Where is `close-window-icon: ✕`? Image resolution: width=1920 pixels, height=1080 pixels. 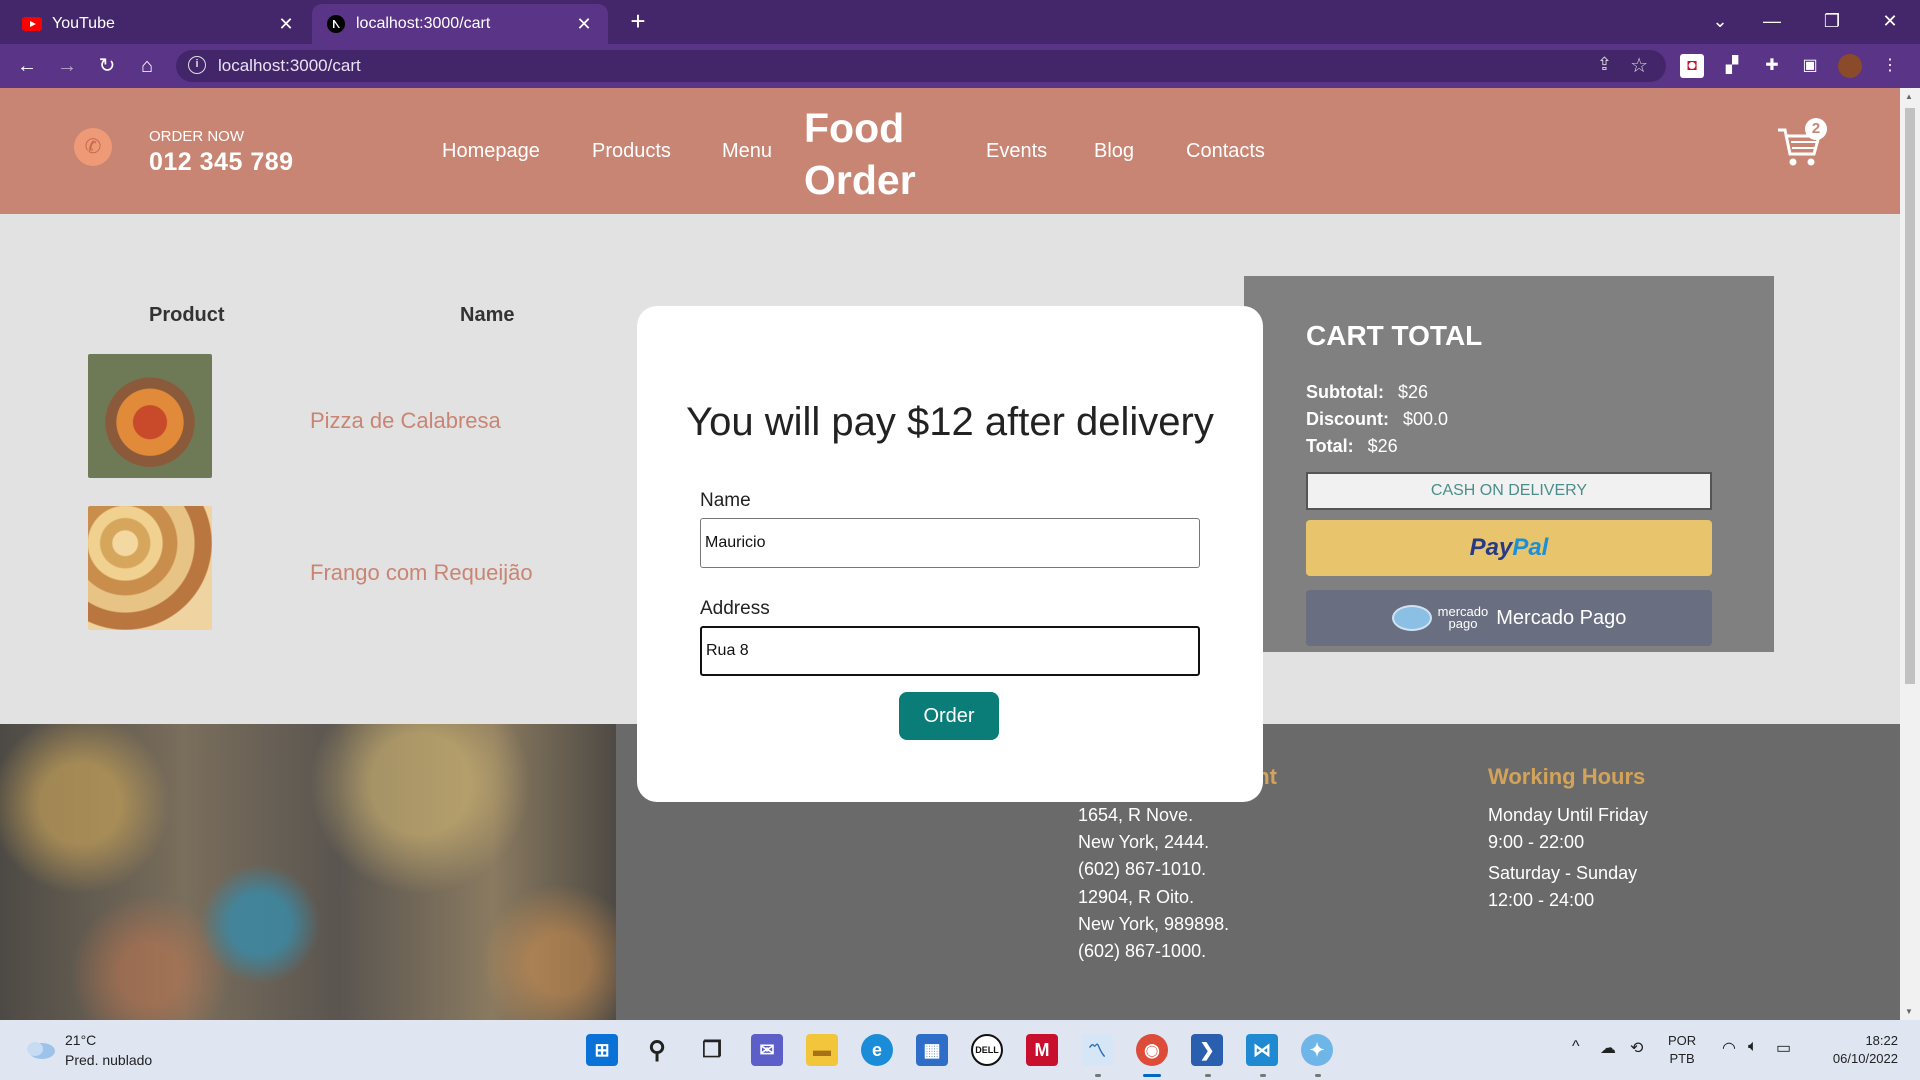
close-window-icon: ✕ is located at coordinates (1890, 21).